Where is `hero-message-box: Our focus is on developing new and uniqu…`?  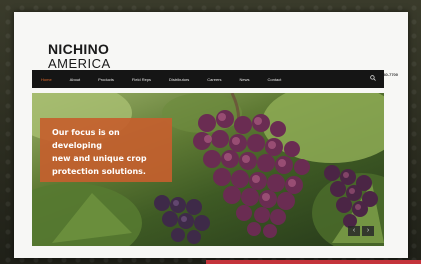 hero-message-box: Our focus is on developing new and uniqu… is located at coordinates (106, 150).